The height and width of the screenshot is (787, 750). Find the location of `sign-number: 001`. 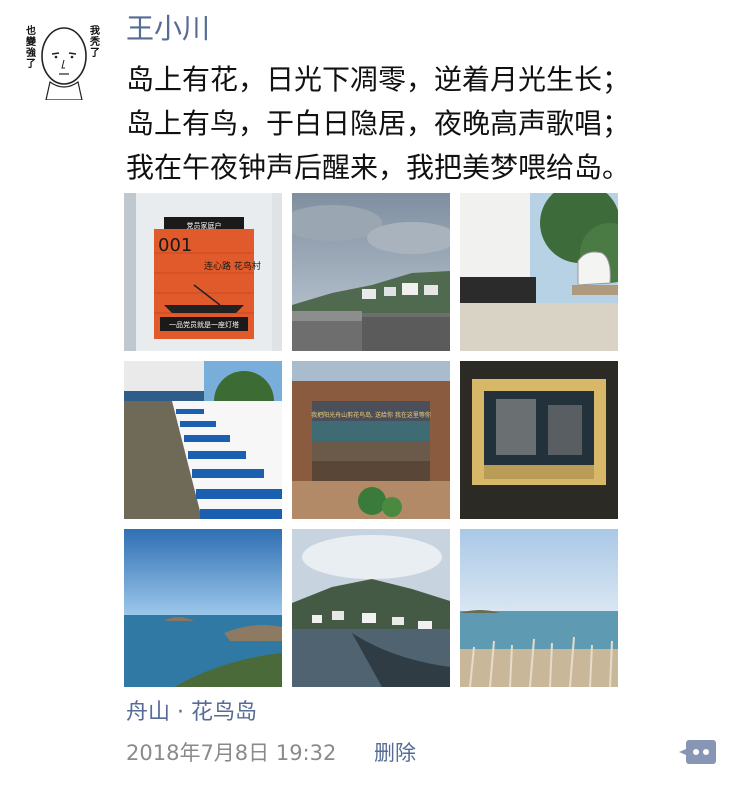

sign-number: 001 is located at coordinates (175, 245).